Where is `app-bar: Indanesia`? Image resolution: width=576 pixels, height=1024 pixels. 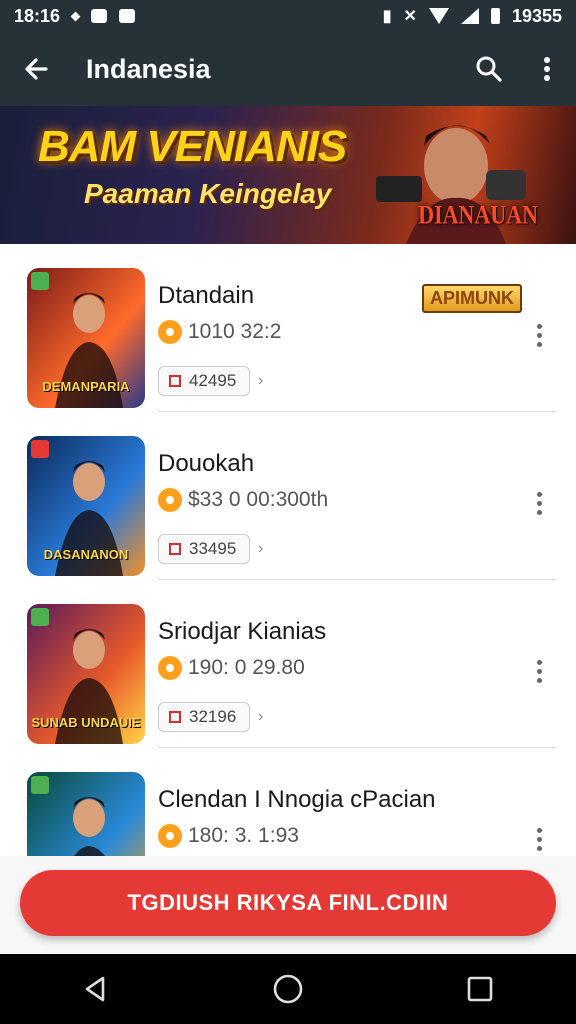
app-bar: Indanesia is located at coordinates (288, 69).